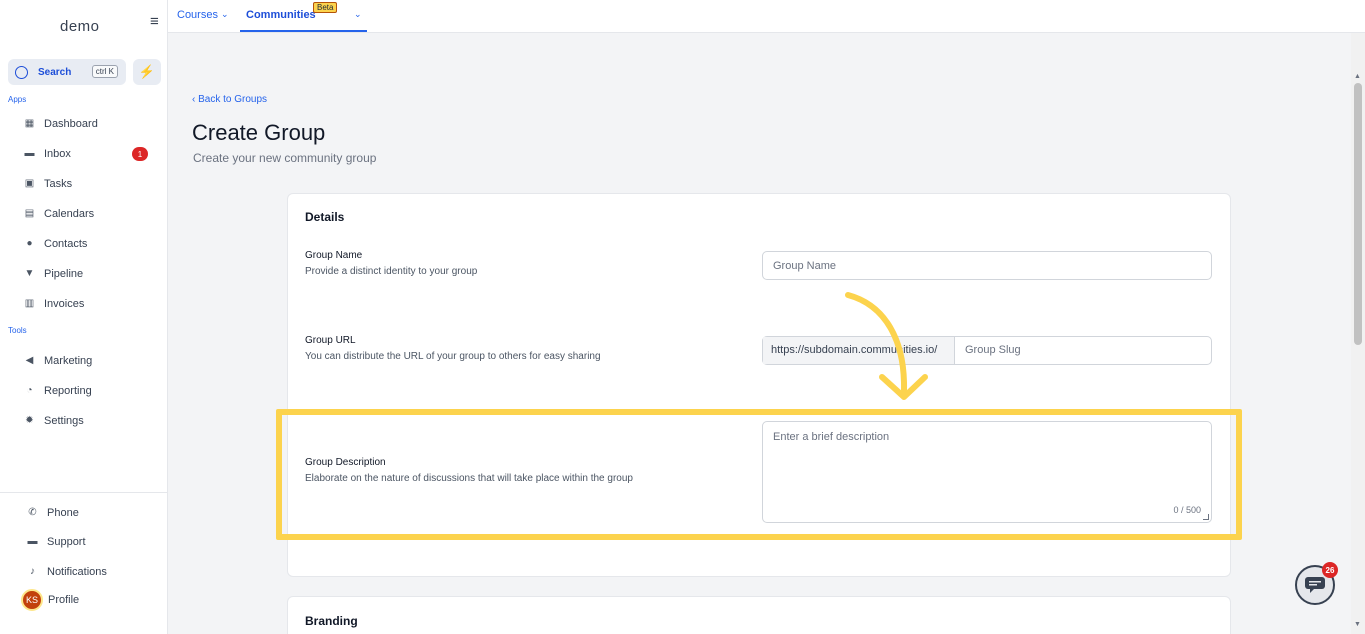 This screenshot has width=1365, height=634. I want to click on page-title: Create Group, so click(259, 132).